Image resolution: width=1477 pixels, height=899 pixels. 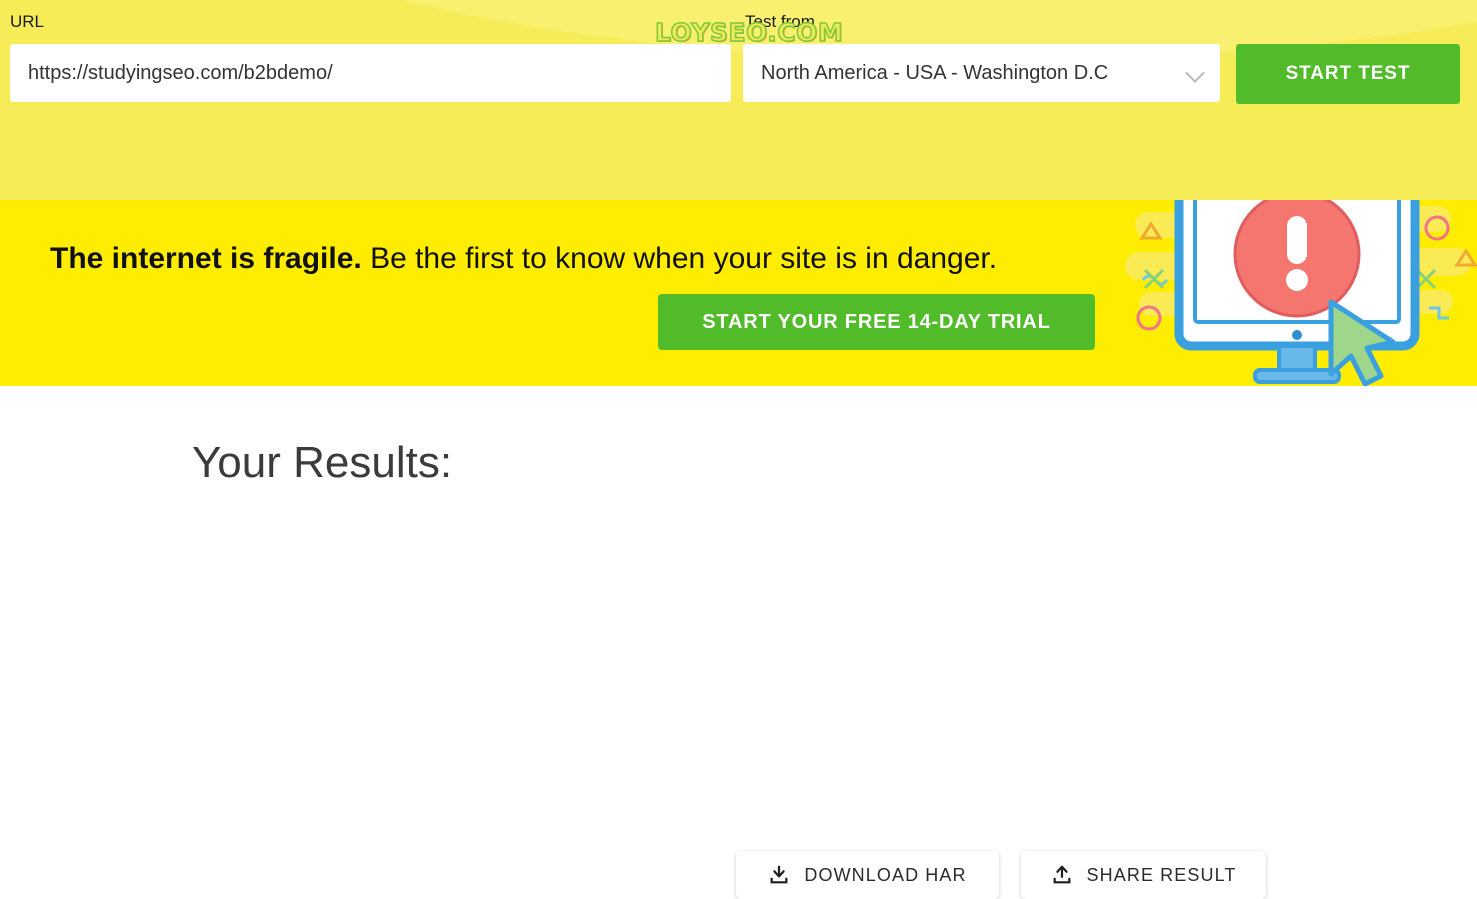 What do you see at coordinates (27, 21) in the screenshot?
I see `url-field-label: URL` at bounding box center [27, 21].